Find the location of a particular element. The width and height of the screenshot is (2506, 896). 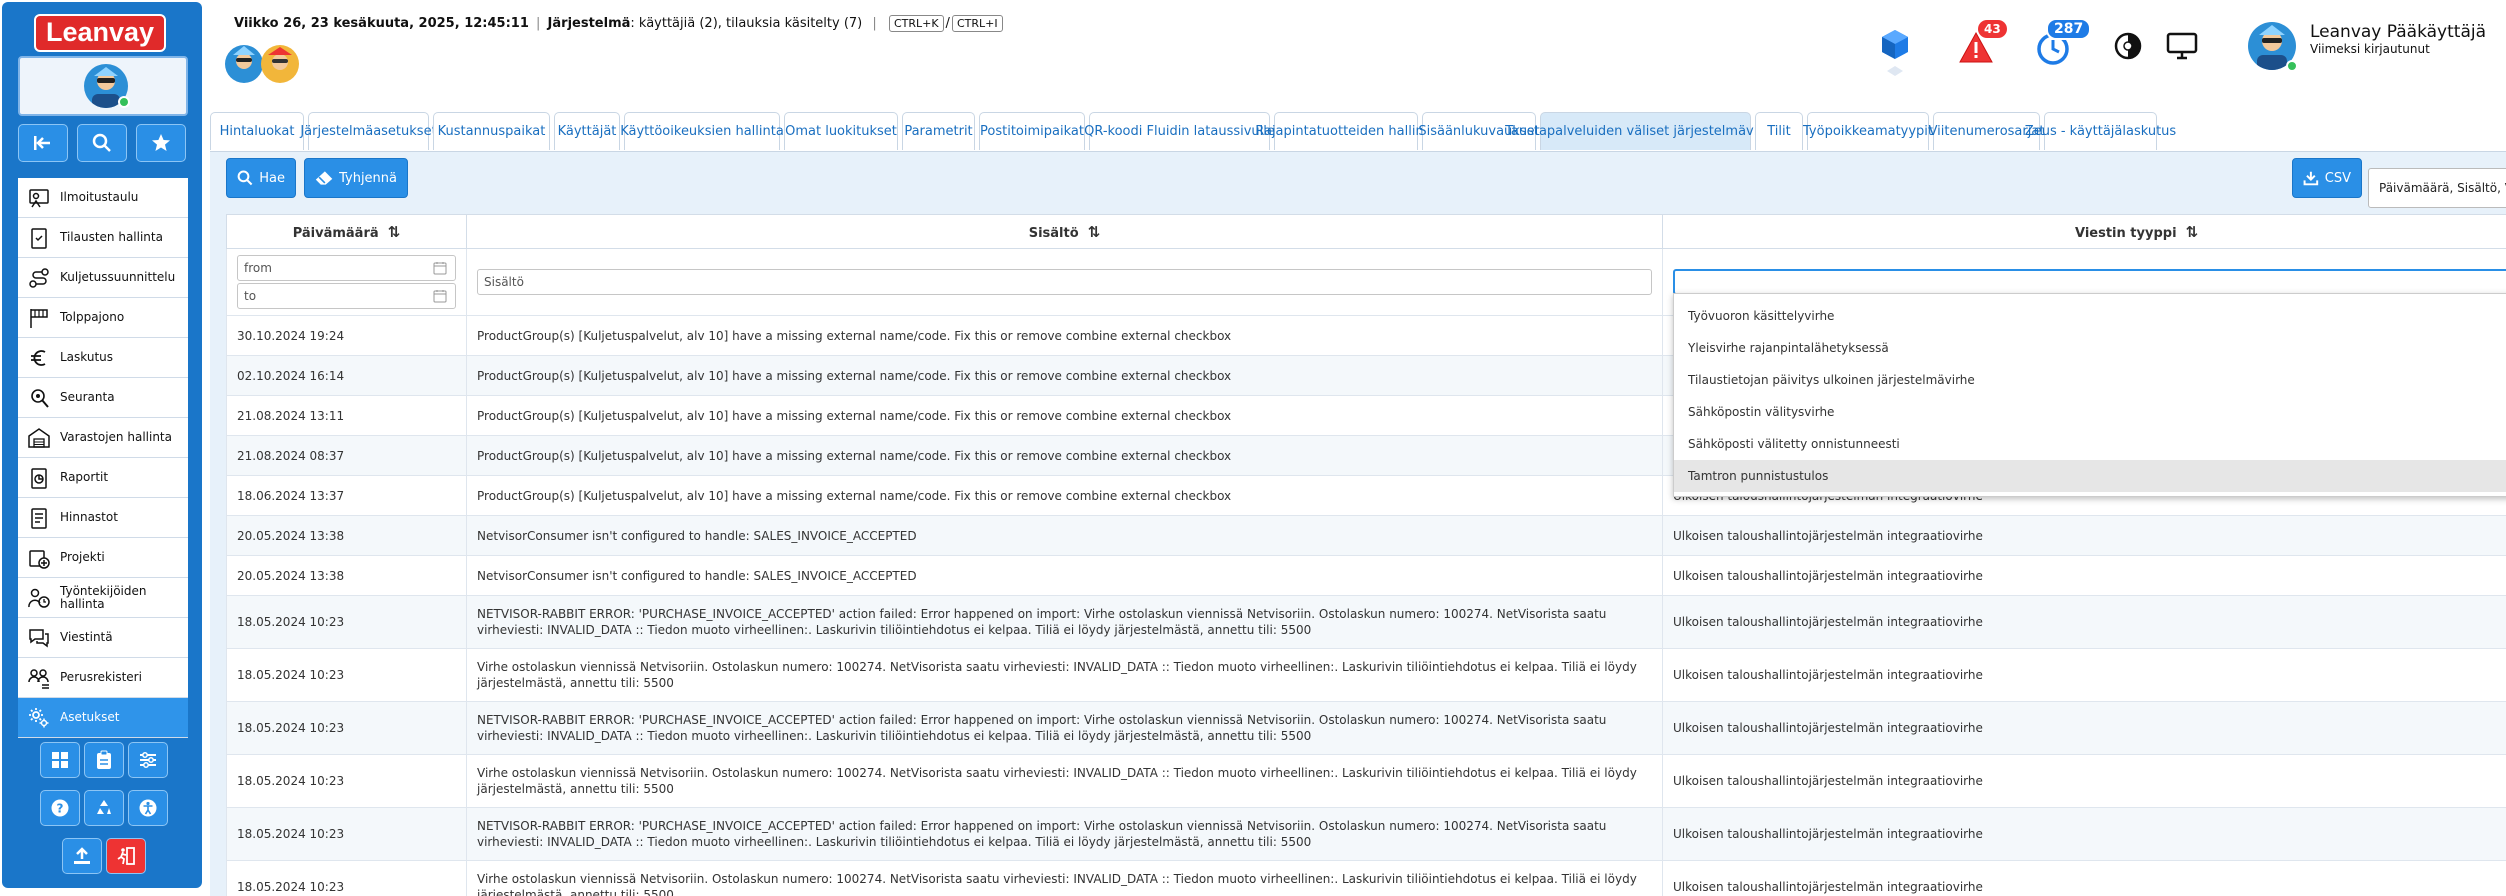

sidebar-item-label: Kuljetussuunnittelu is located at coordinates (118, 277).